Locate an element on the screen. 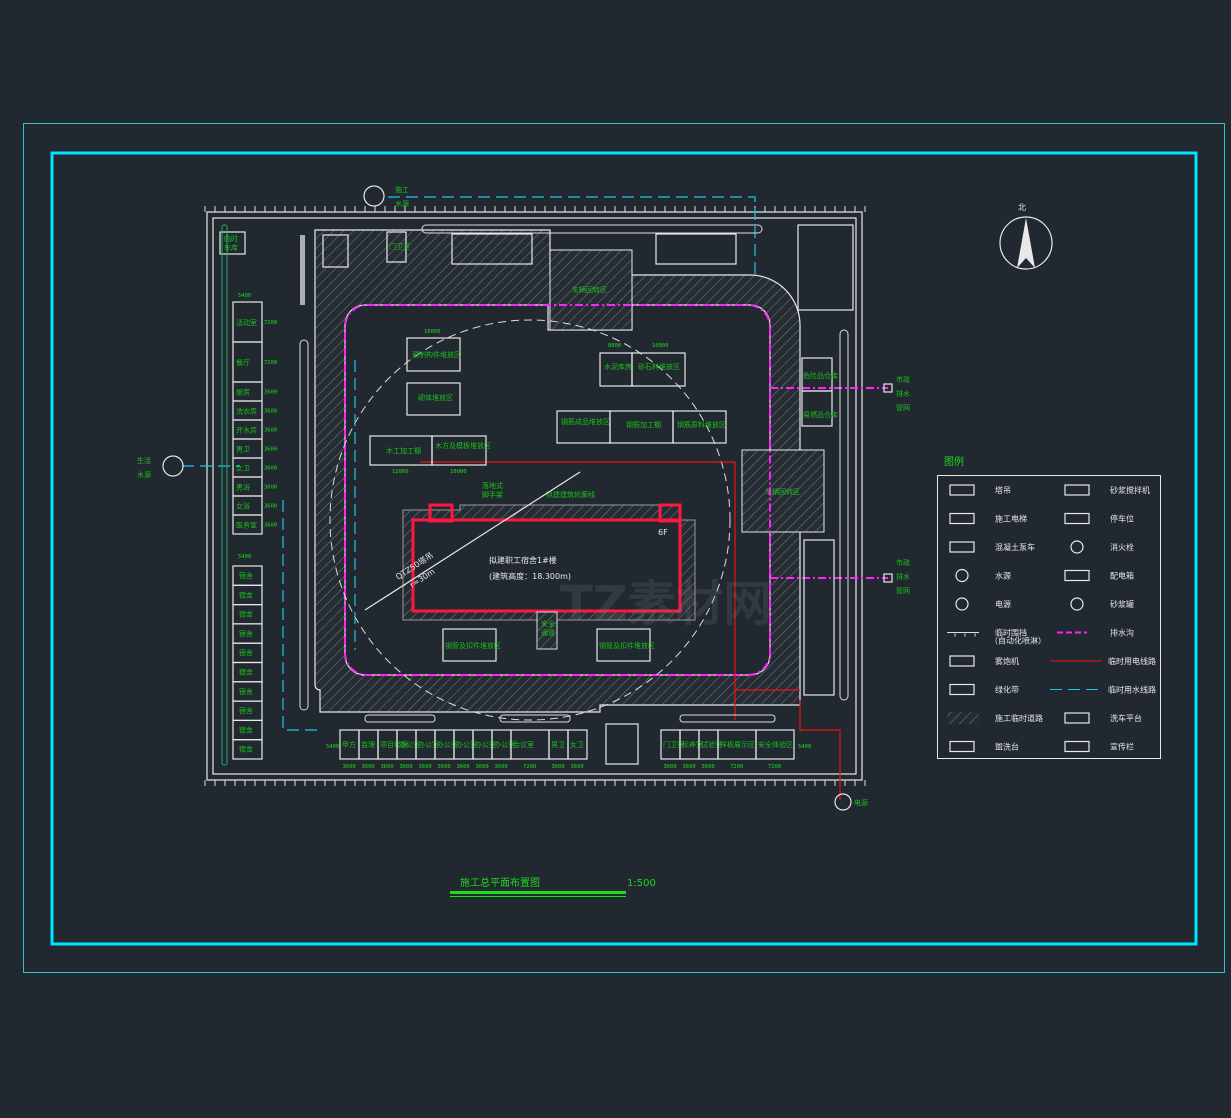  room: 安全体验区 7200 is located at coordinates (775, 749).